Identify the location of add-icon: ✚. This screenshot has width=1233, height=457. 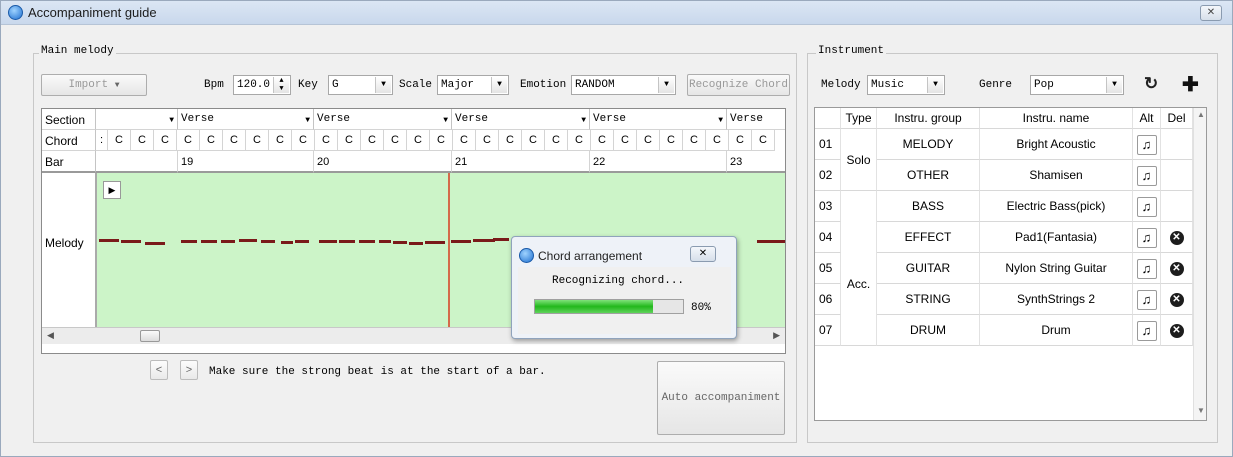
(1190, 84).